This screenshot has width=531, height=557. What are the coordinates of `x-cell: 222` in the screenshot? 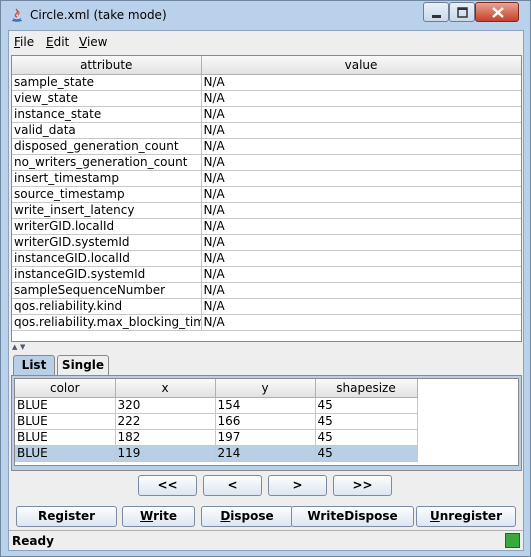 It's located at (165, 421).